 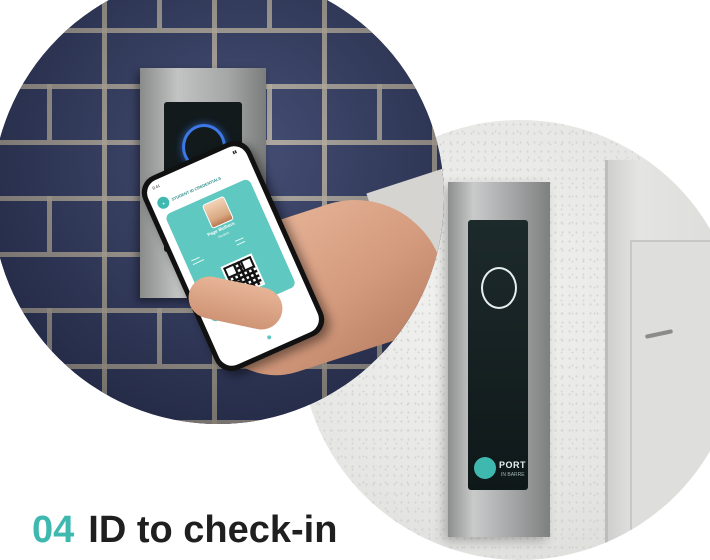 What do you see at coordinates (269, 337) in the screenshot?
I see `page-indicator-dot` at bounding box center [269, 337].